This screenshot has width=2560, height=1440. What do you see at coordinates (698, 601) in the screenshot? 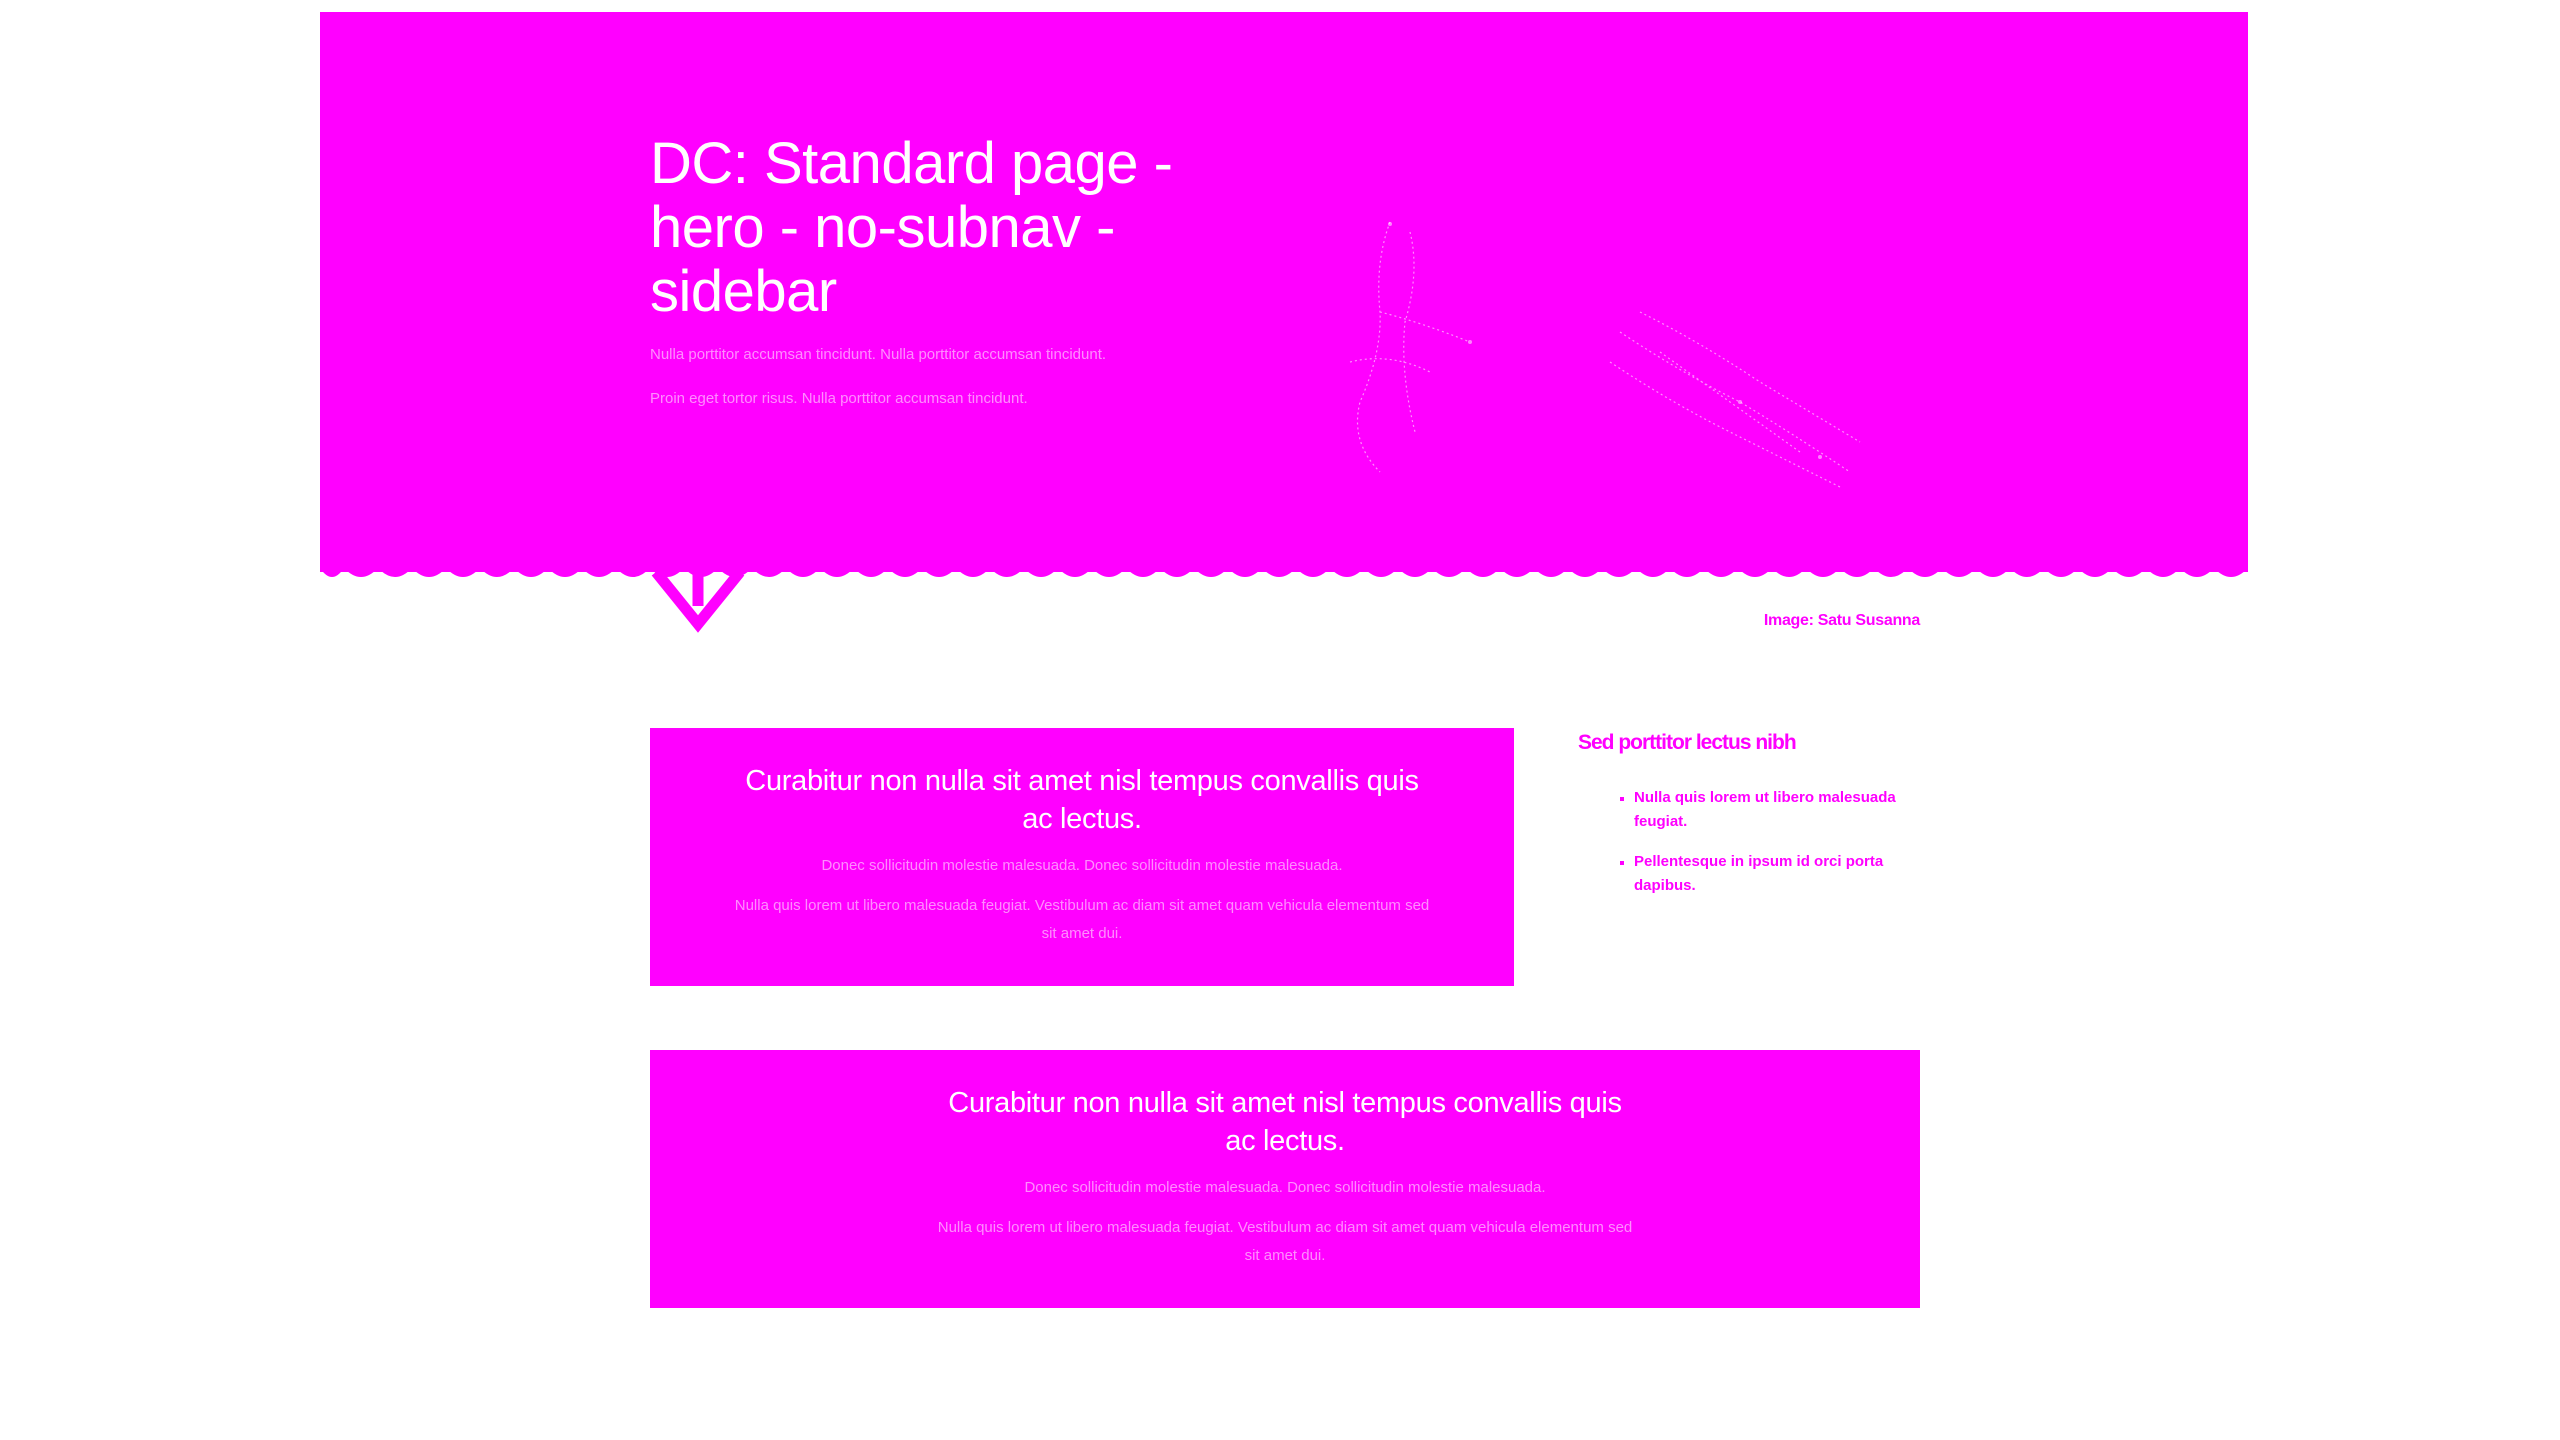
I see `chevron-down-icon` at bounding box center [698, 601].